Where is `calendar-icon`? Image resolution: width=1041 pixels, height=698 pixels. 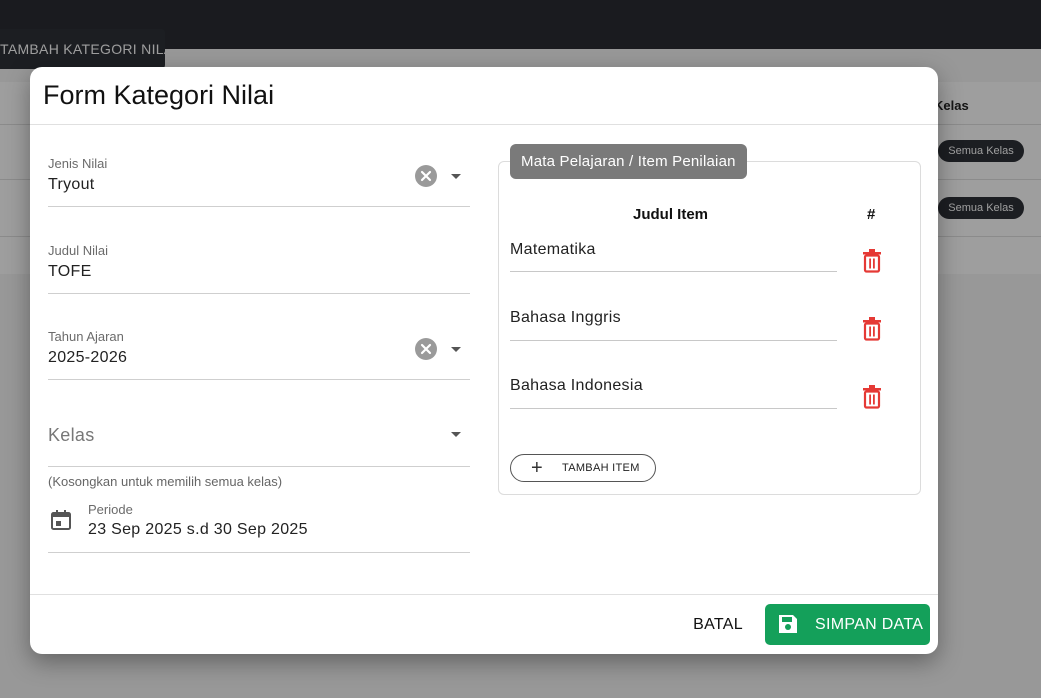
calendar-icon is located at coordinates (61, 520).